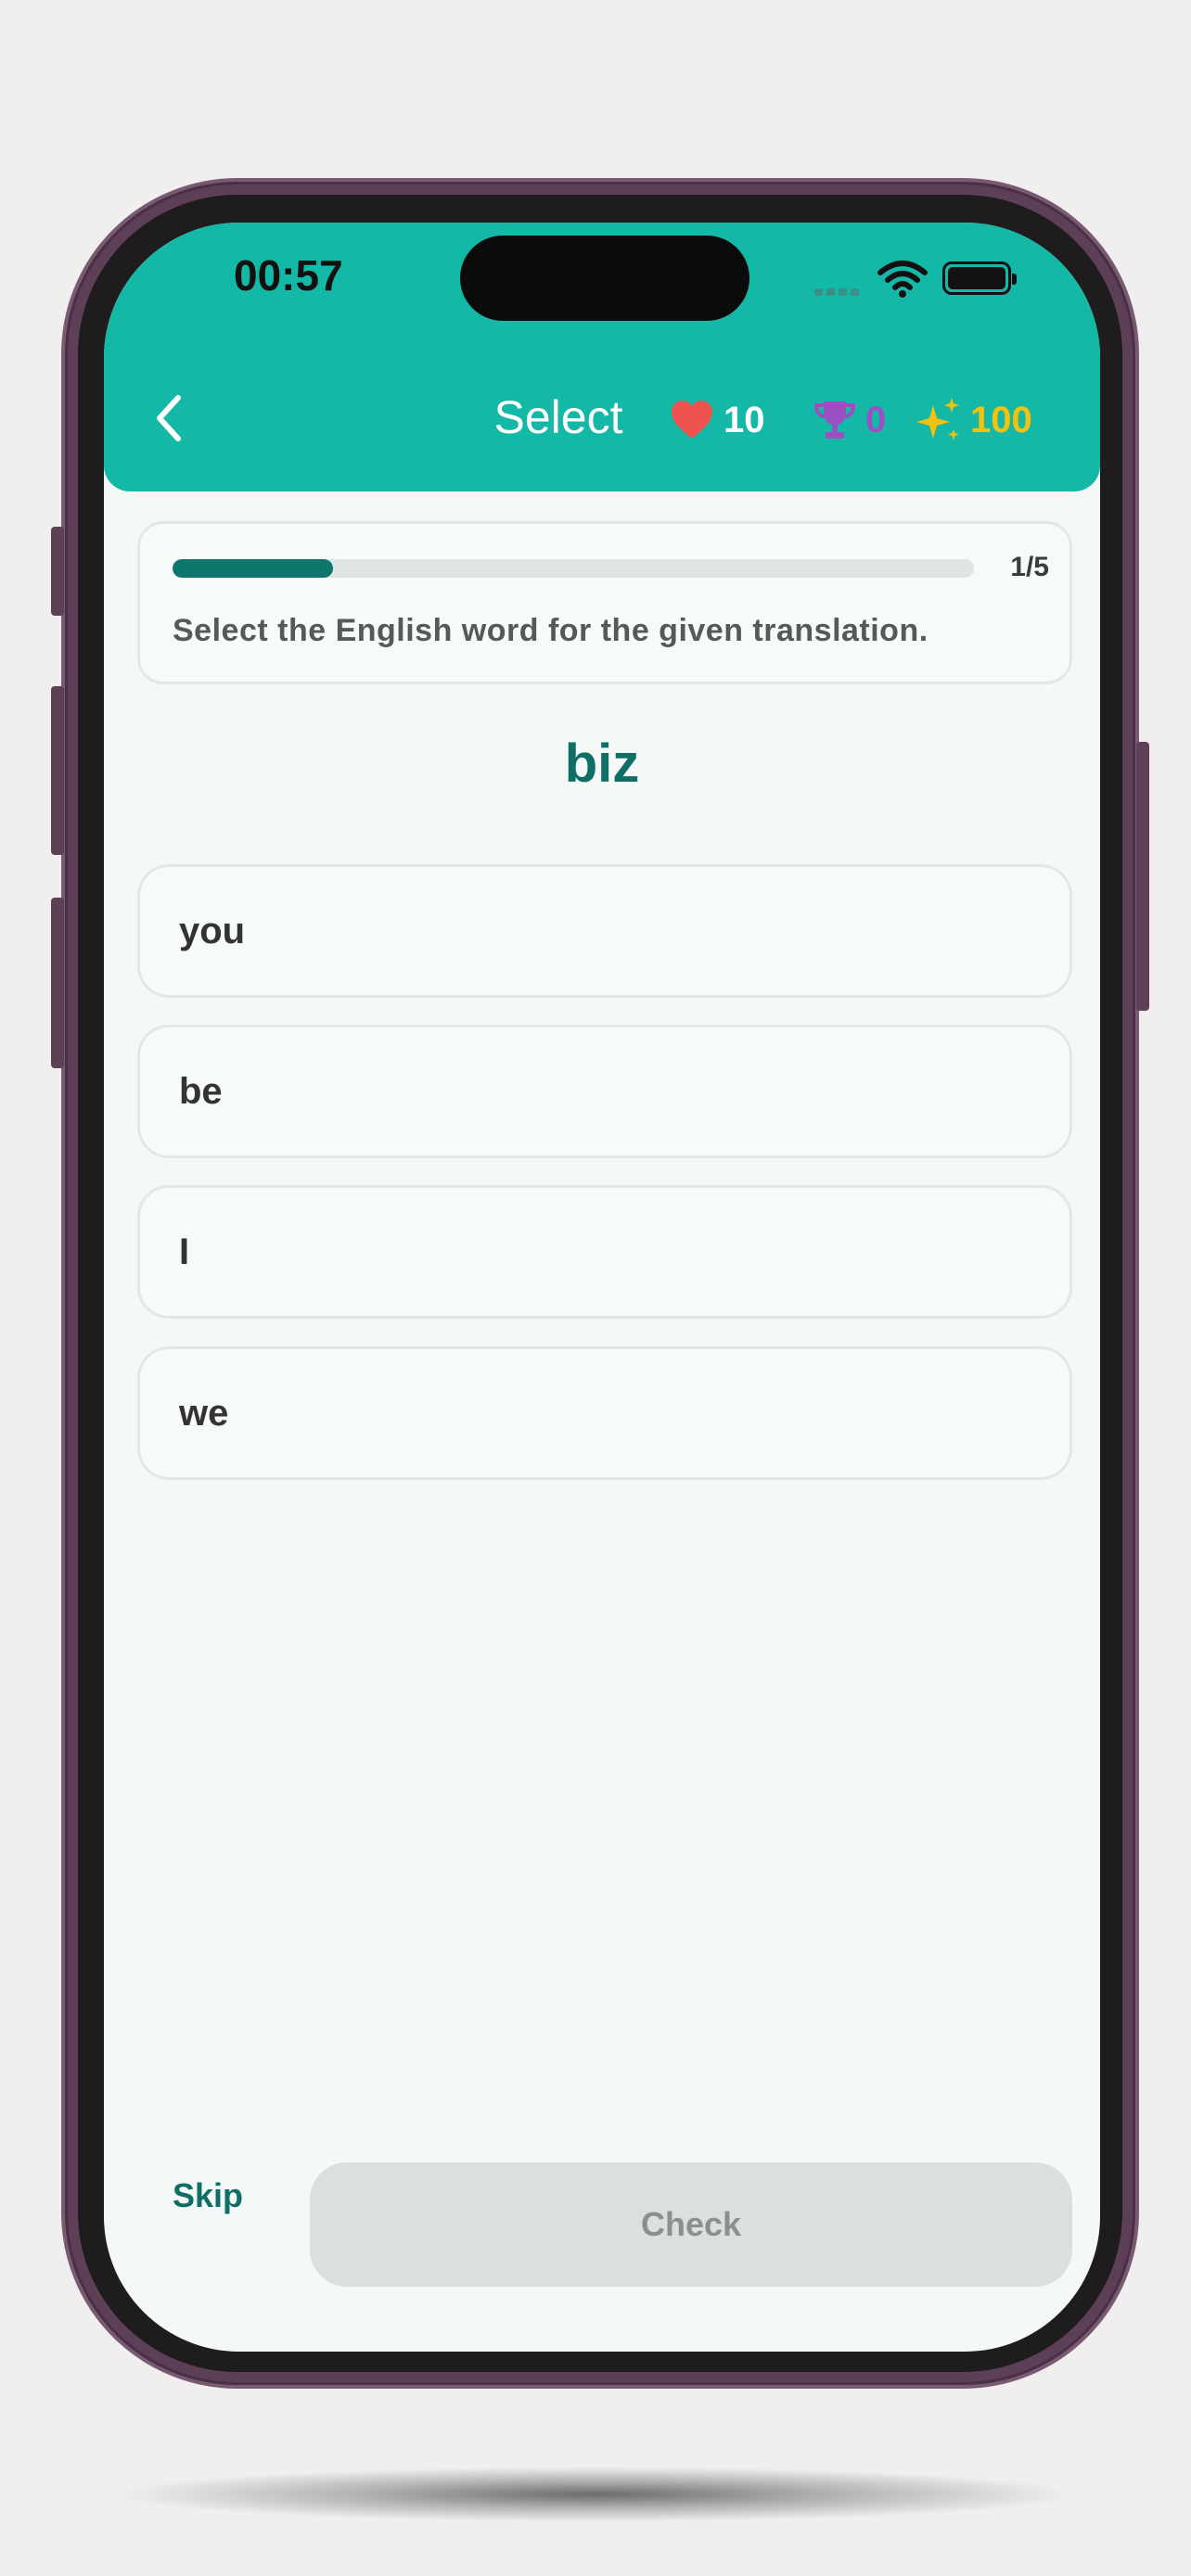 This screenshot has width=1191, height=2576. Describe the element at coordinates (604, 1091) in the screenshot. I see `answer-option: be` at that location.